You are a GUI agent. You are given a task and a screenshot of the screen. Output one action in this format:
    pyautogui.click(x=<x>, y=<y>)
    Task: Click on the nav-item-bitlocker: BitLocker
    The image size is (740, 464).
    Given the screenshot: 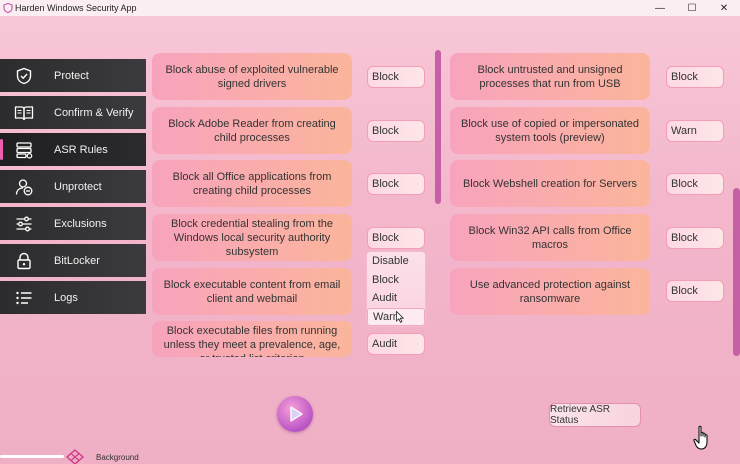 What is the action you would take?
    pyautogui.click(x=73, y=260)
    